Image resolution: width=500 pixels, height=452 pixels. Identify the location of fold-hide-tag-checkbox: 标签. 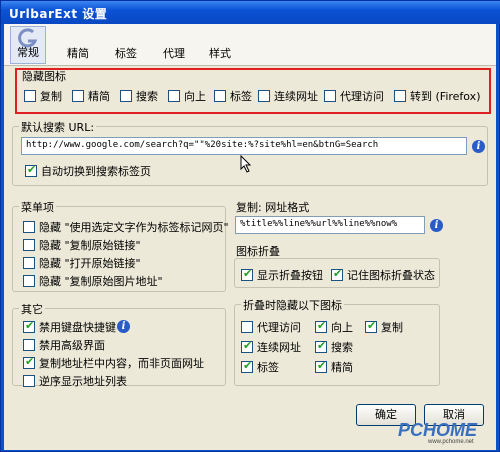
(260, 367).